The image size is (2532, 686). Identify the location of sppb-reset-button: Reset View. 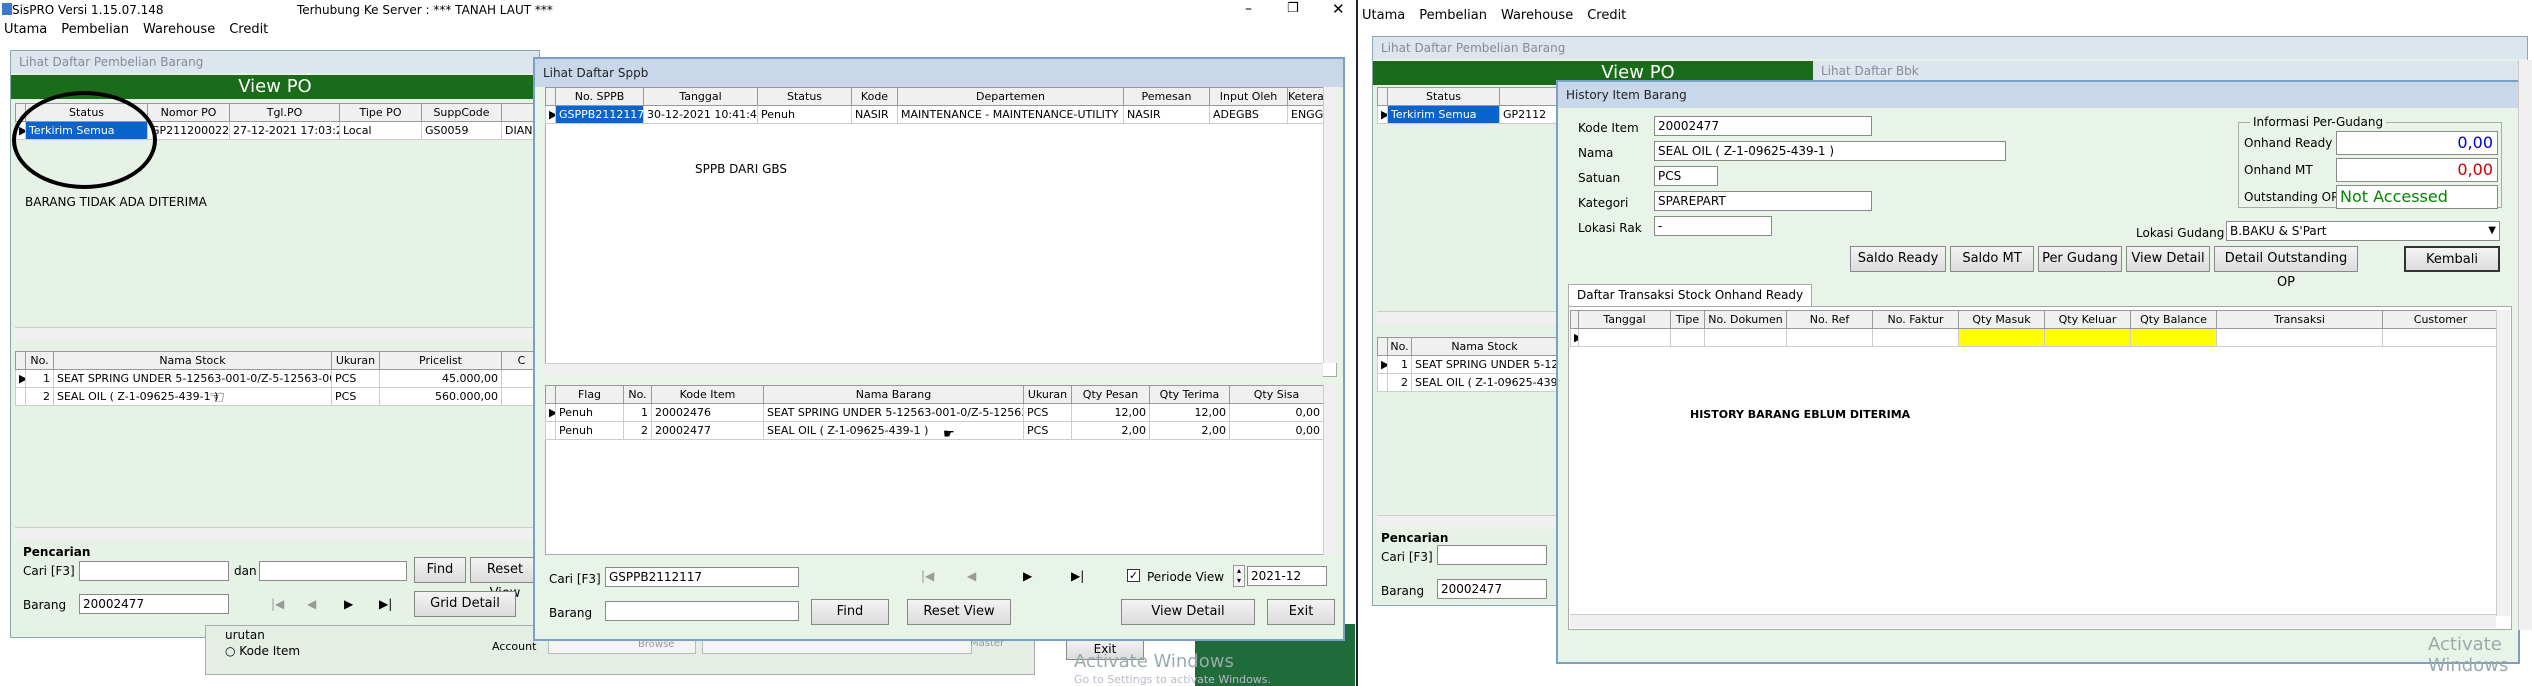
(959, 612).